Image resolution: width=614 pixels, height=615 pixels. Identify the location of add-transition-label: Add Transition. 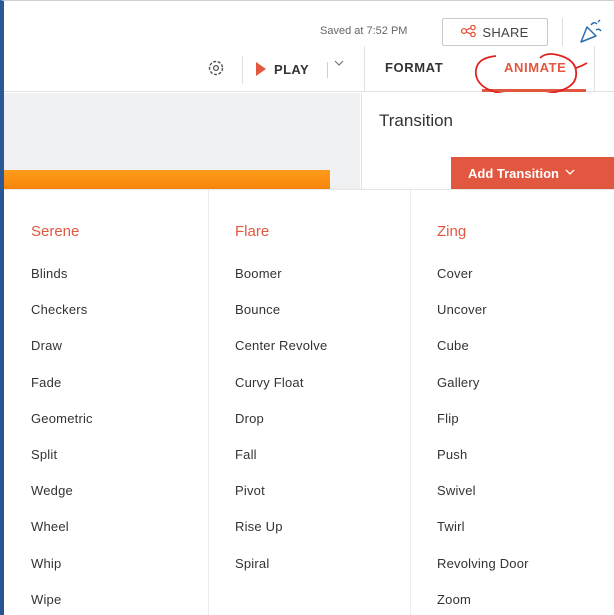
(513, 173).